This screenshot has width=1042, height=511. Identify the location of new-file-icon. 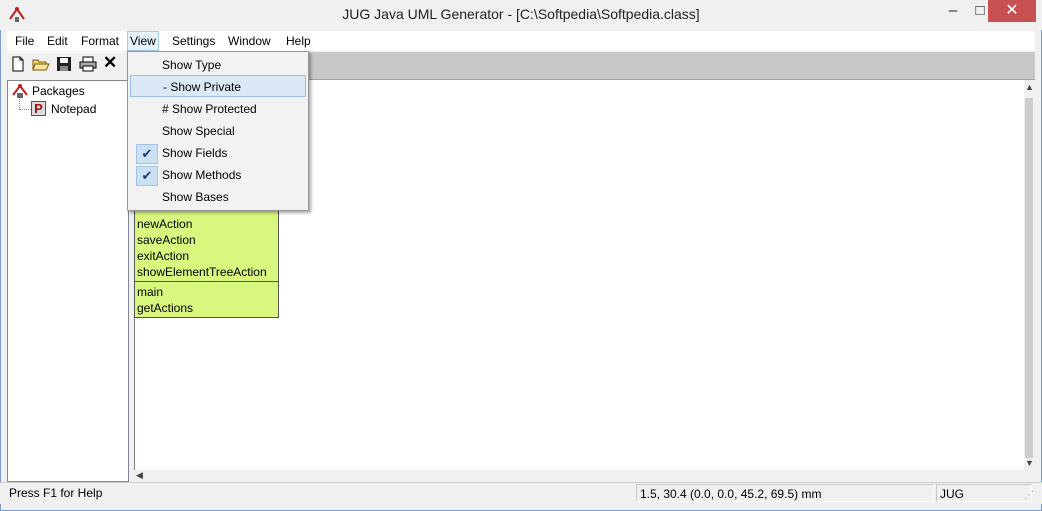
(19, 64).